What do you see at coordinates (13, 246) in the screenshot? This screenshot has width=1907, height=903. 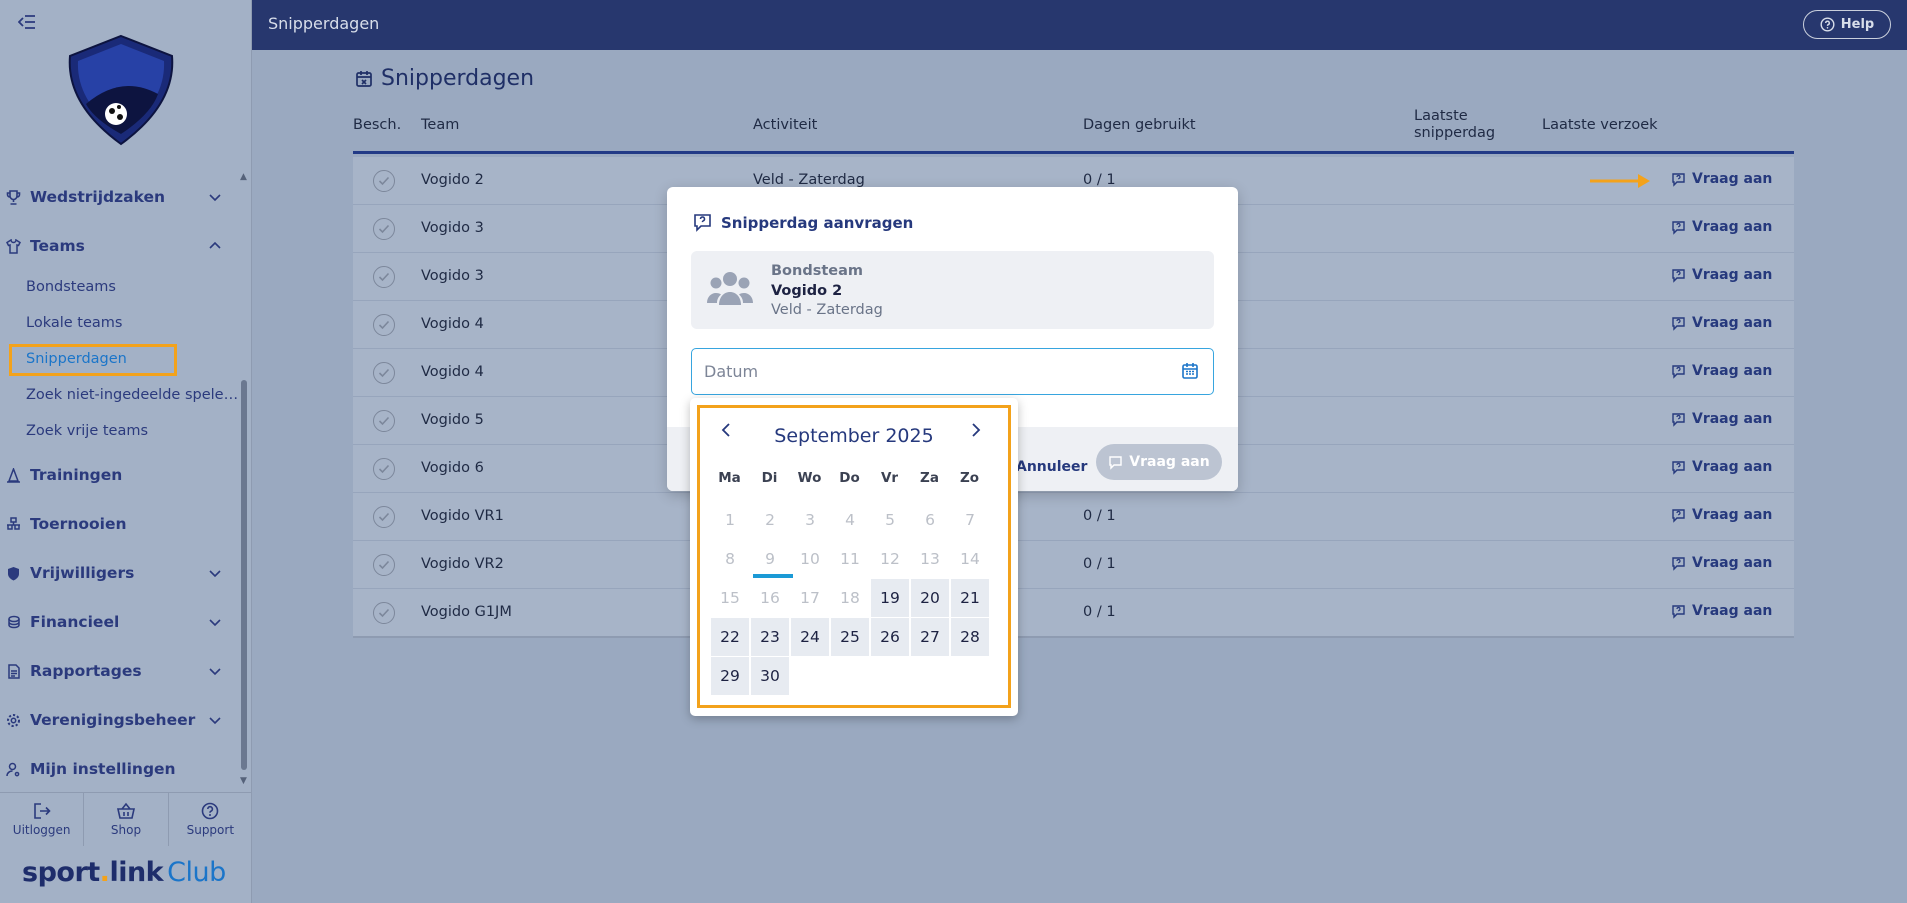 I see `shirt-icon` at bounding box center [13, 246].